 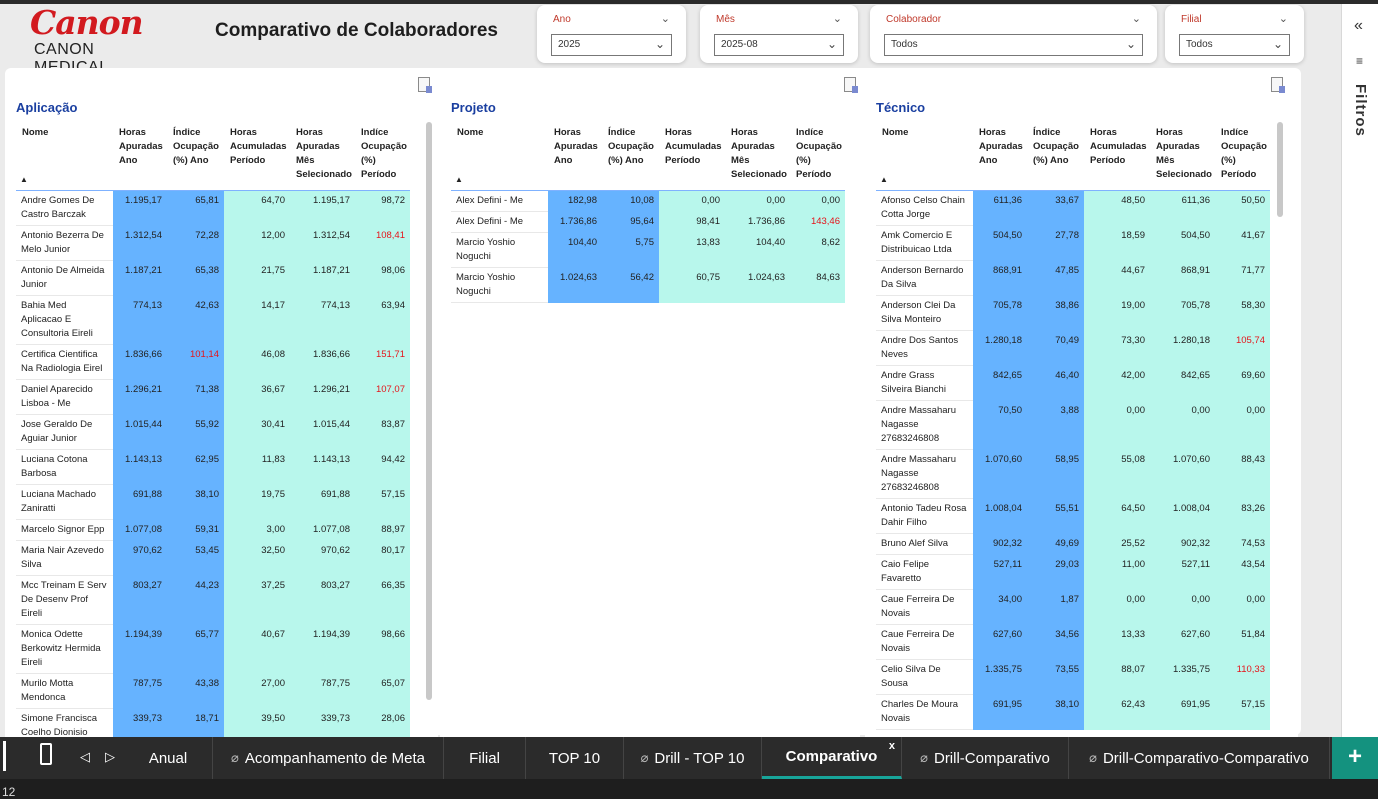 What do you see at coordinates (832, 758) in the screenshot?
I see `page-tab: Comparativo x` at bounding box center [832, 758].